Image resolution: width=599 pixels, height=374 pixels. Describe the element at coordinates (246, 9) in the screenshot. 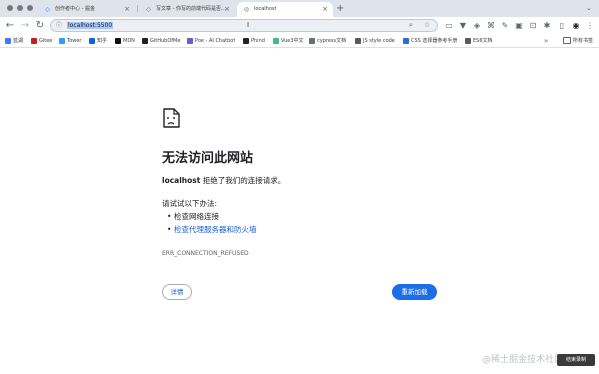

I see `globe-icon: ◎` at that location.